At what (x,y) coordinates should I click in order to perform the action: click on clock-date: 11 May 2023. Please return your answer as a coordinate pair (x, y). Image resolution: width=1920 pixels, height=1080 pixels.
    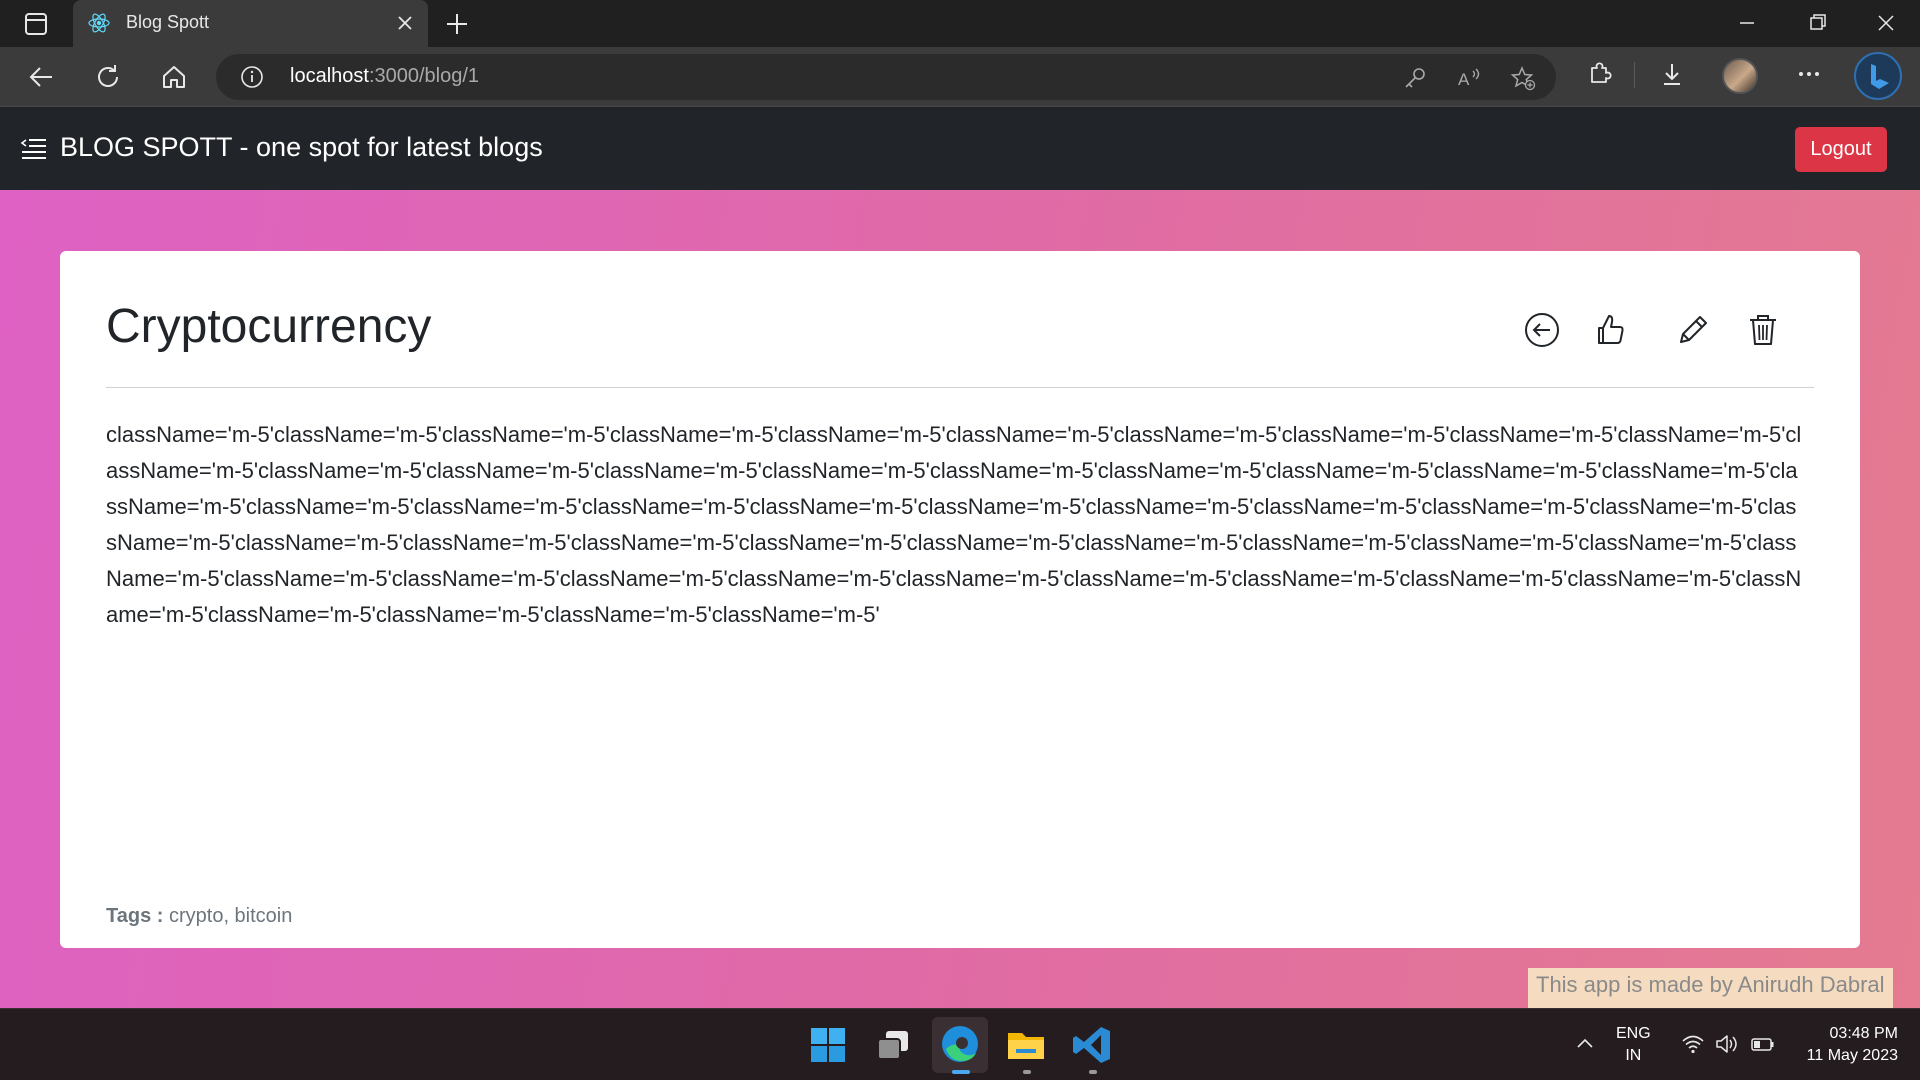
    Looking at the image, I should click on (1852, 1055).